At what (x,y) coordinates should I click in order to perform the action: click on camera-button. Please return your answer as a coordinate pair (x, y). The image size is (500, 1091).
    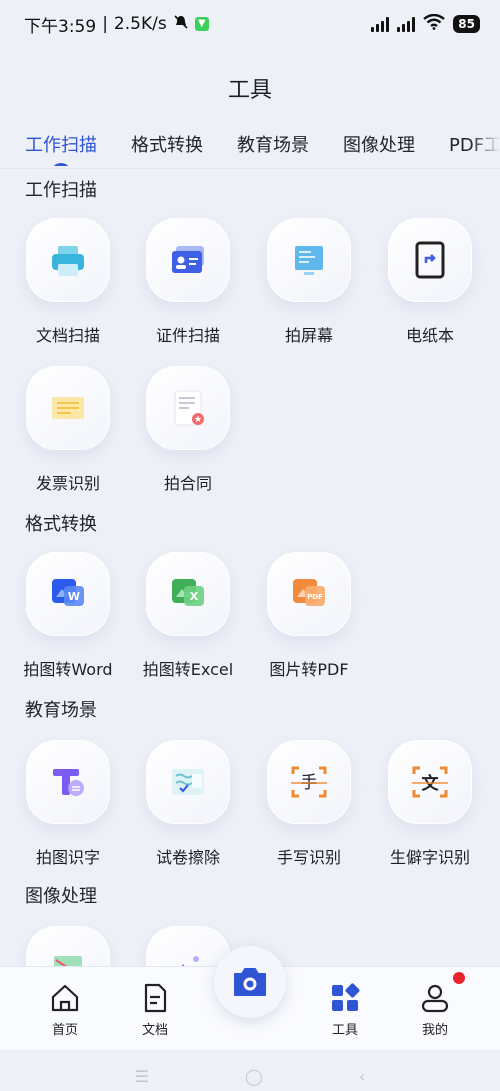
    Looking at the image, I should click on (250, 982).